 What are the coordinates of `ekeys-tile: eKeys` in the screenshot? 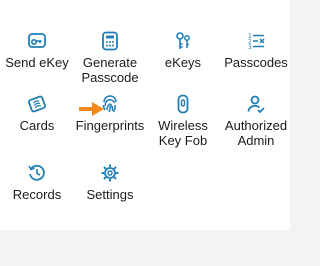 It's located at (183, 50).